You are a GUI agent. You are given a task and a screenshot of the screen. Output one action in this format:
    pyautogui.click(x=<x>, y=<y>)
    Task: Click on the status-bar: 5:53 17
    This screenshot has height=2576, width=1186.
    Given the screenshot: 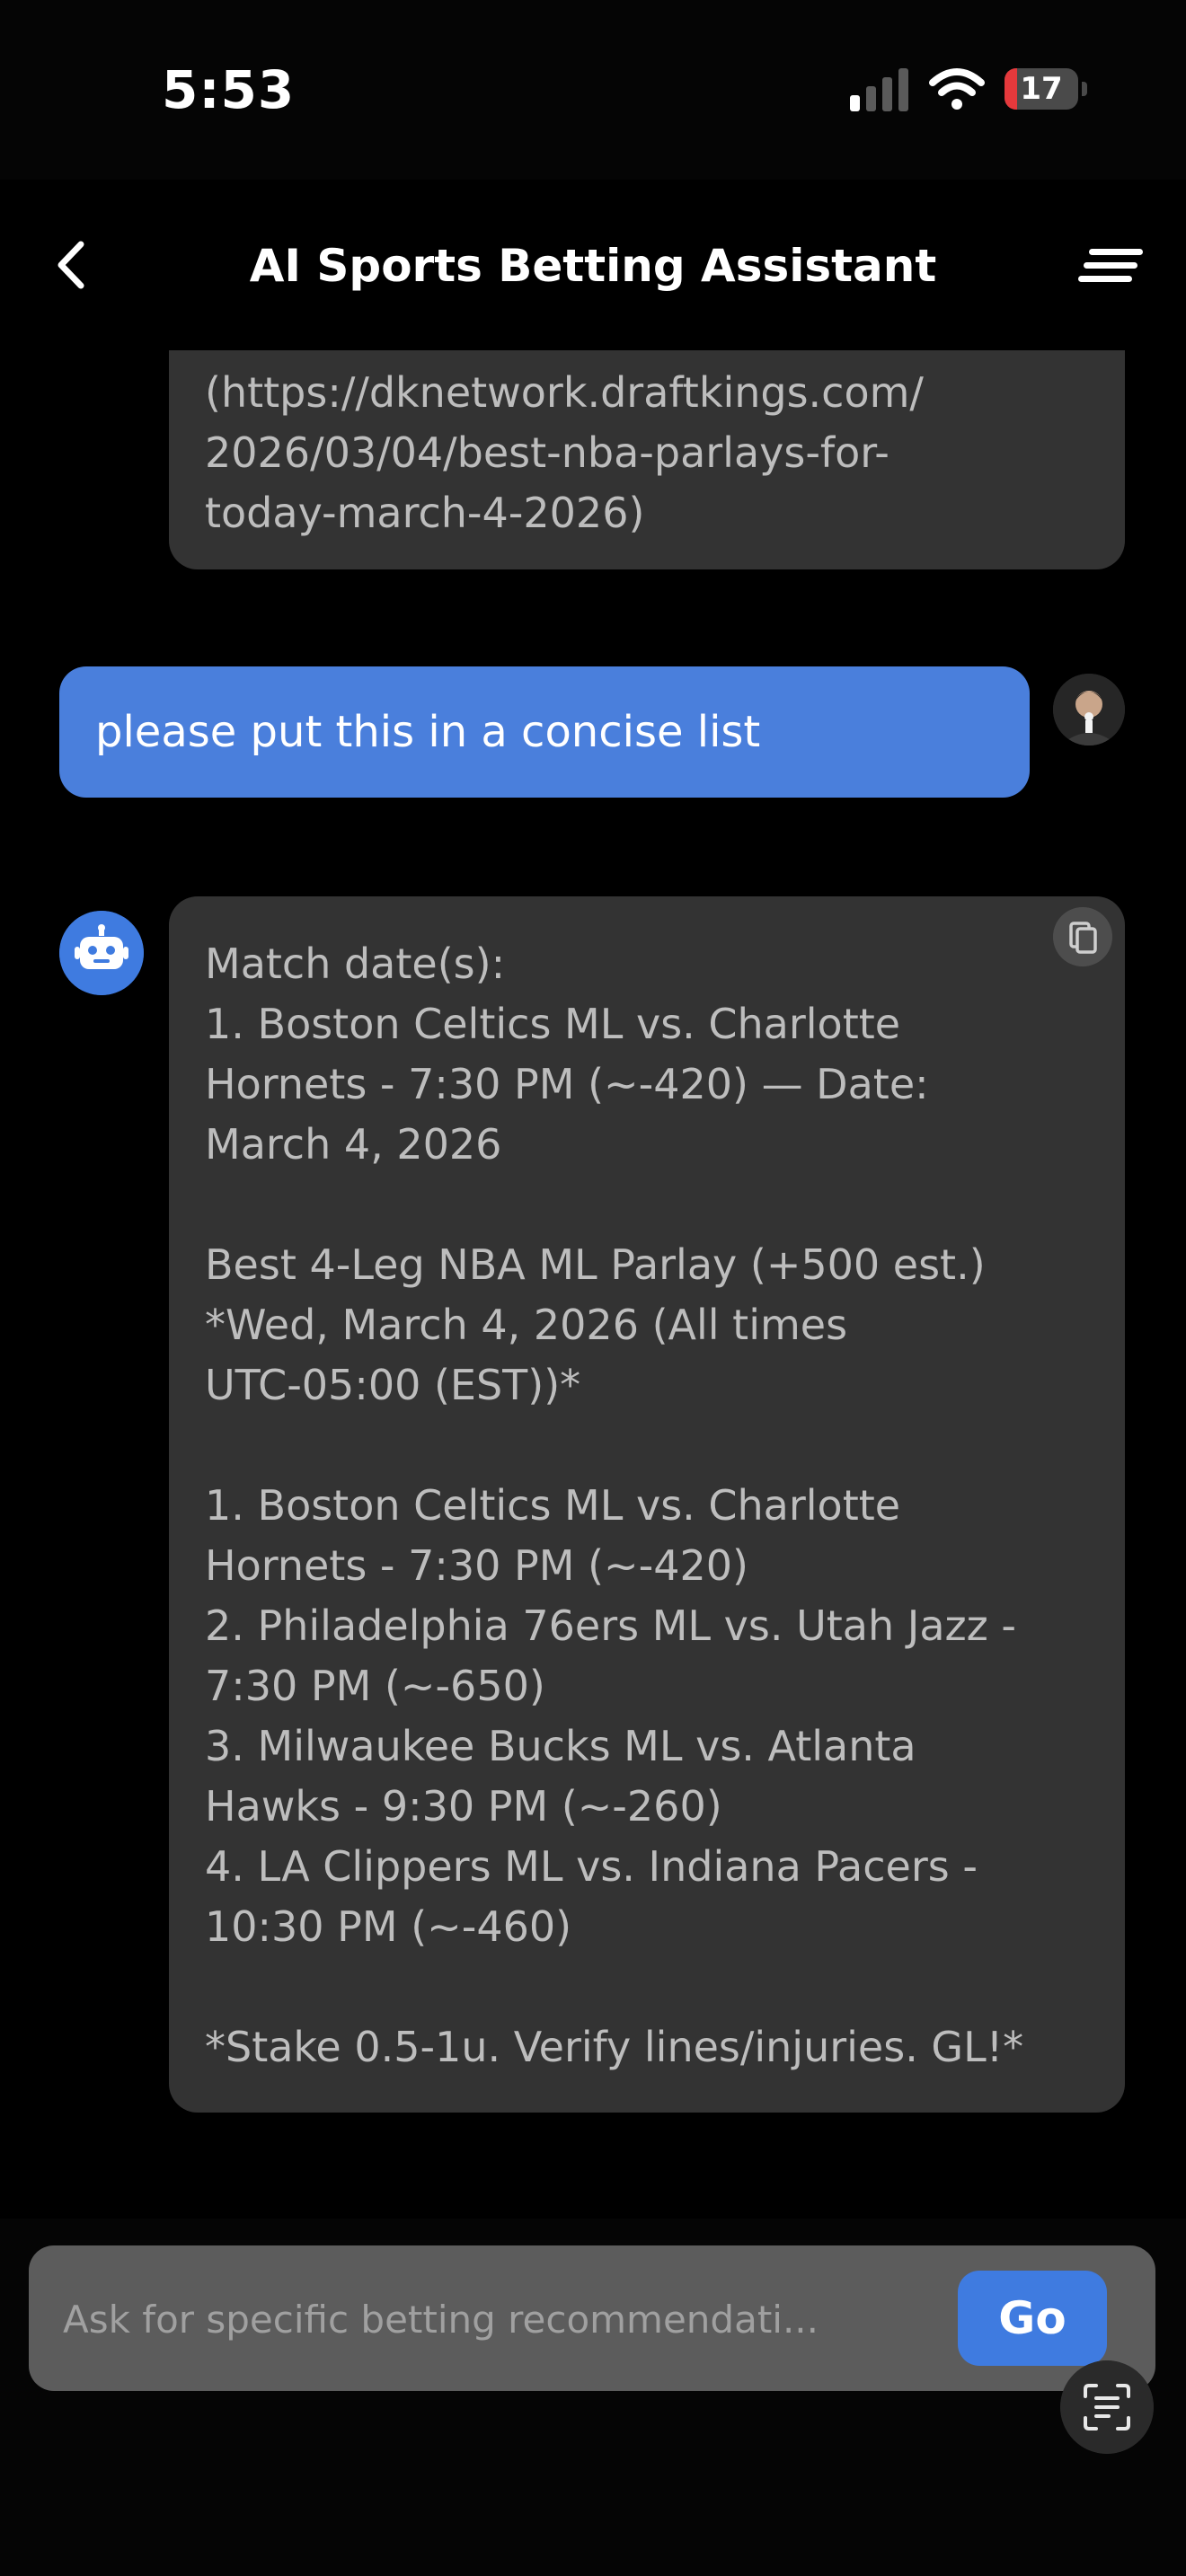 What is the action you would take?
    pyautogui.click(x=593, y=90)
    